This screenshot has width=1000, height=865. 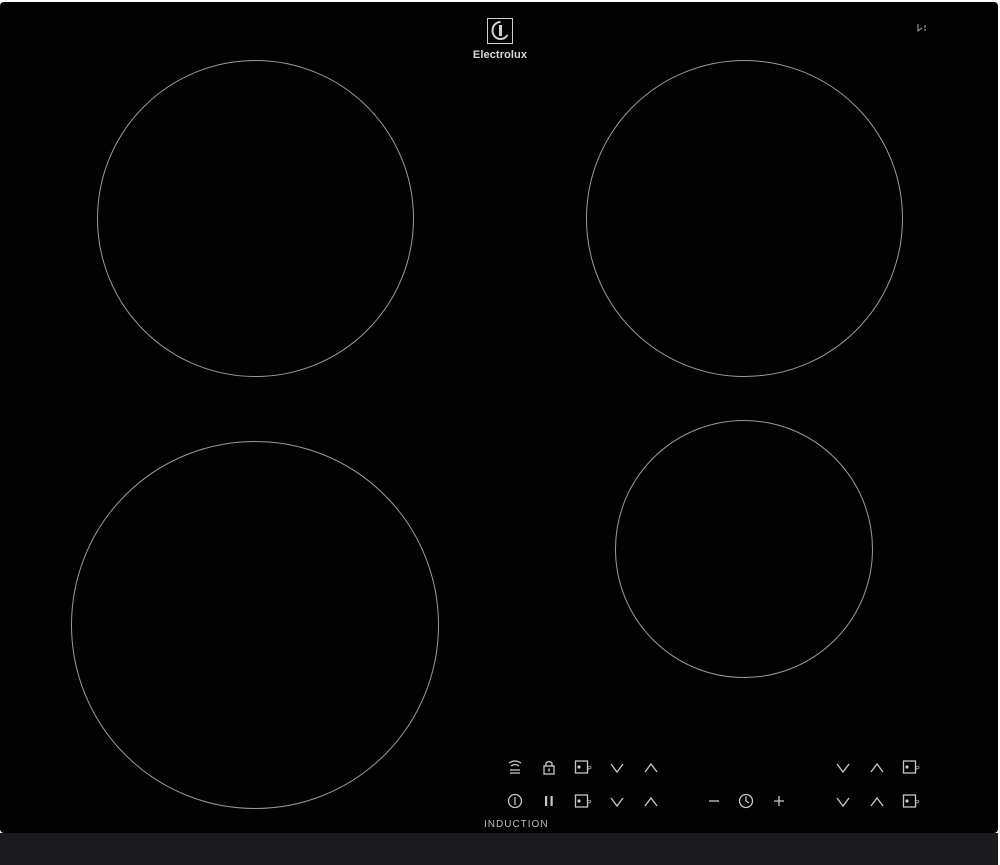 I want to click on plus-icon, so click(x=779, y=801).